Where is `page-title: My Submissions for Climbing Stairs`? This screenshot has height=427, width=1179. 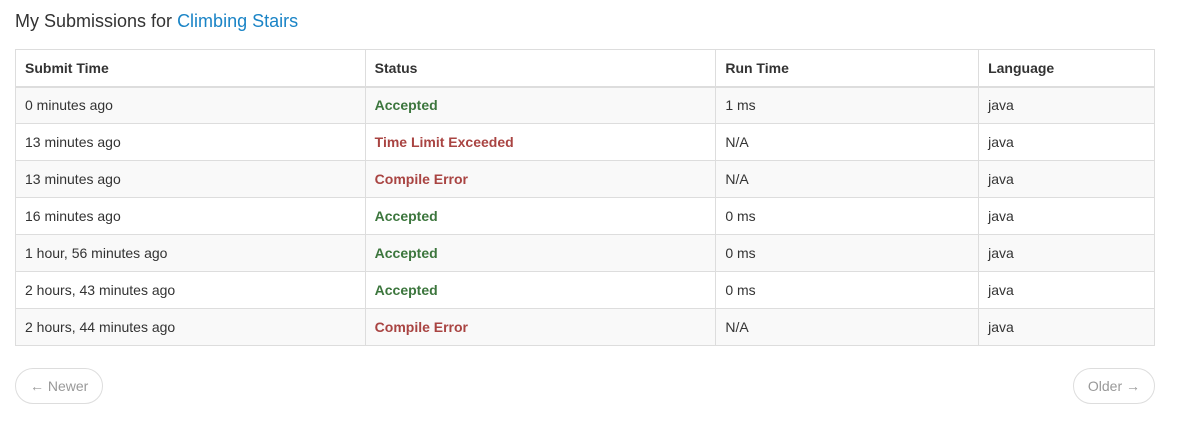
page-title: My Submissions for Climbing Stairs is located at coordinates (156, 21).